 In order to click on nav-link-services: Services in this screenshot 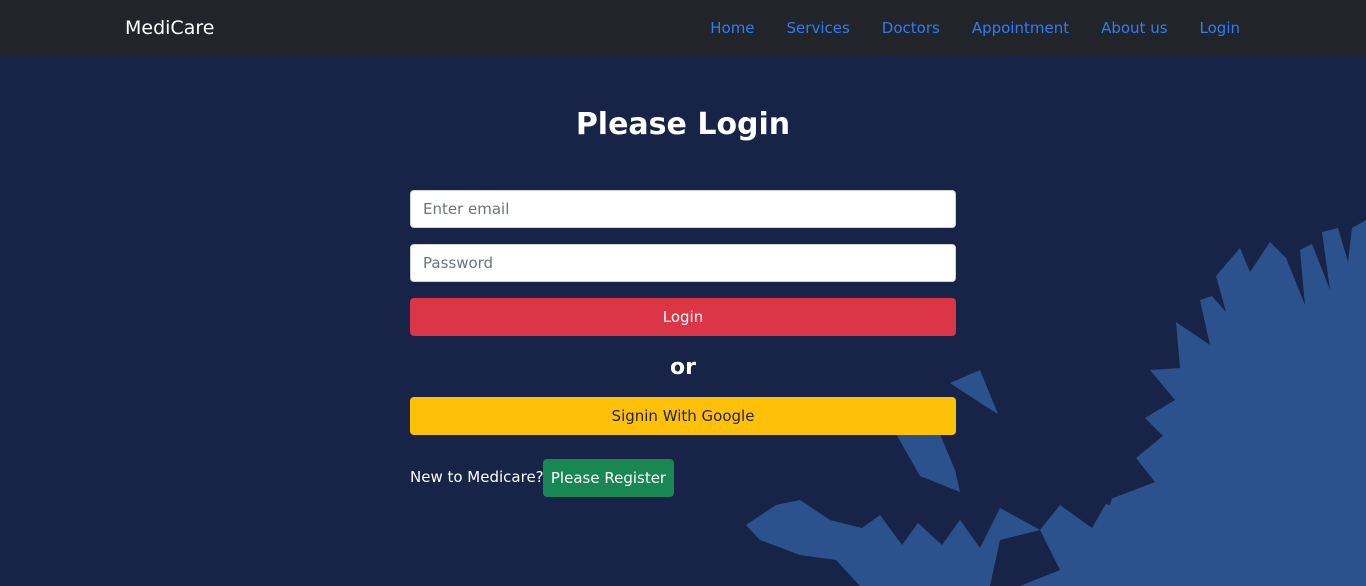, I will do `click(818, 28)`.